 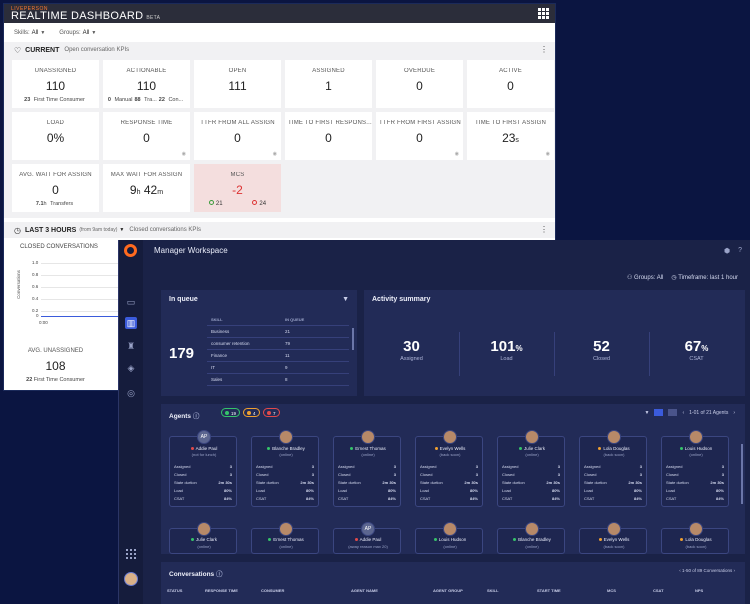 I want to click on kpi-active: ACTIVE 0, so click(x=510, y=84).